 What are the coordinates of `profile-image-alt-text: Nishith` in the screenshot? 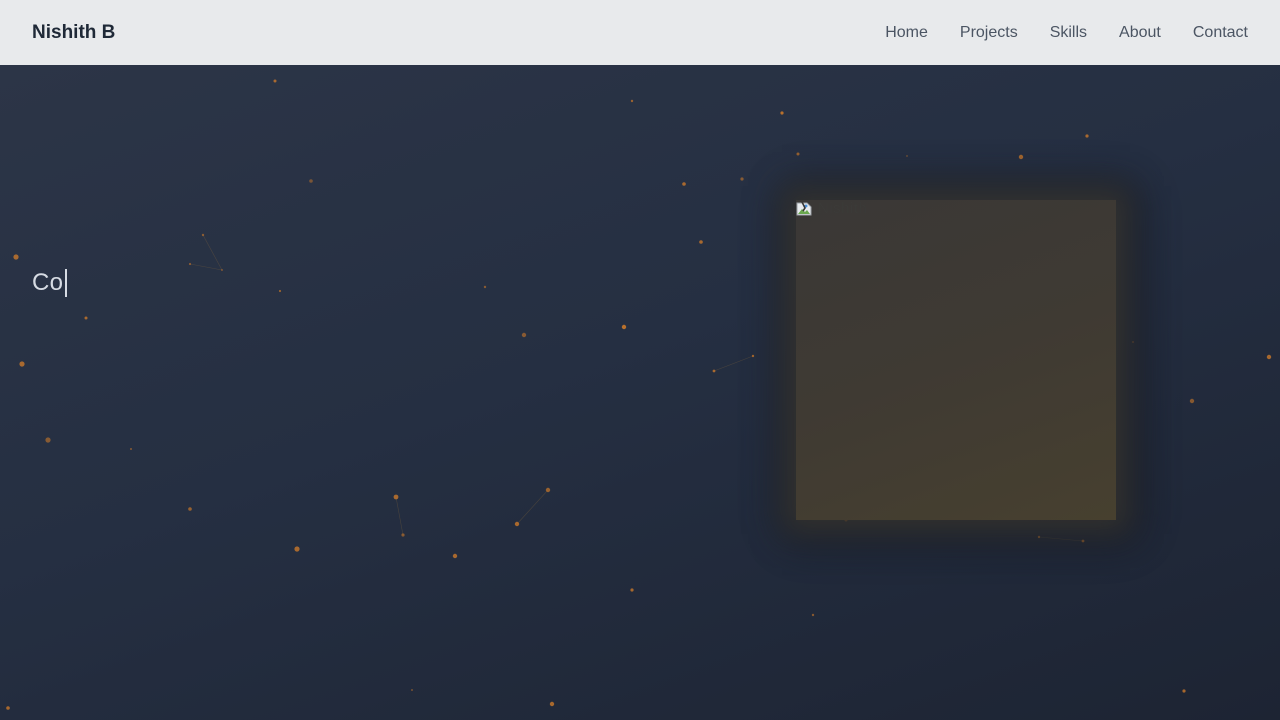 It's located at (843, 208).